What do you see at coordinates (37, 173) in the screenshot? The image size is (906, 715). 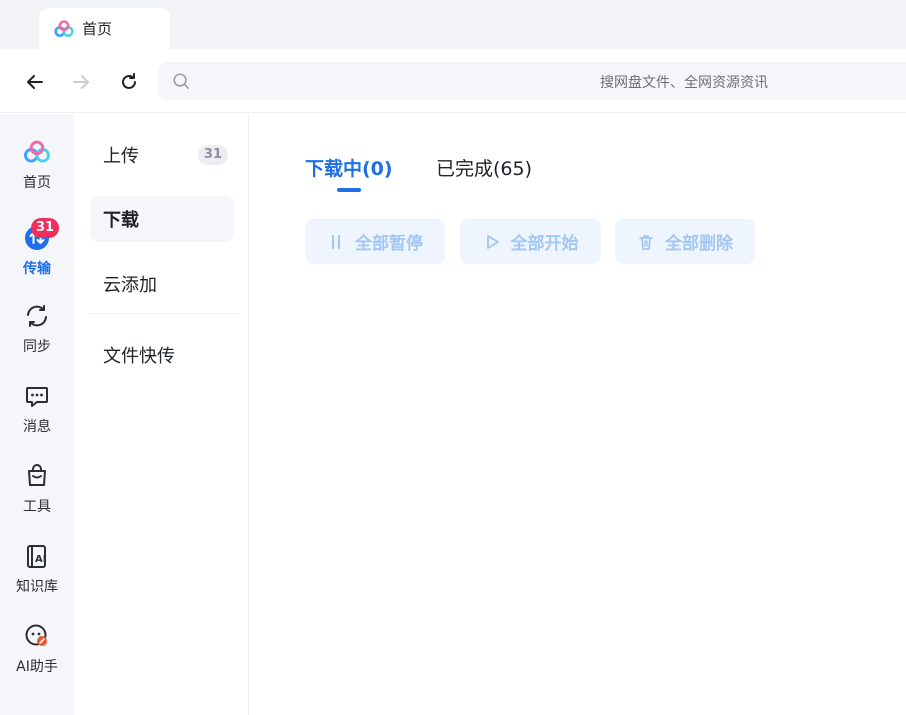 I see `sidebar-item-home: 首页` at bounding box center [37, 173].